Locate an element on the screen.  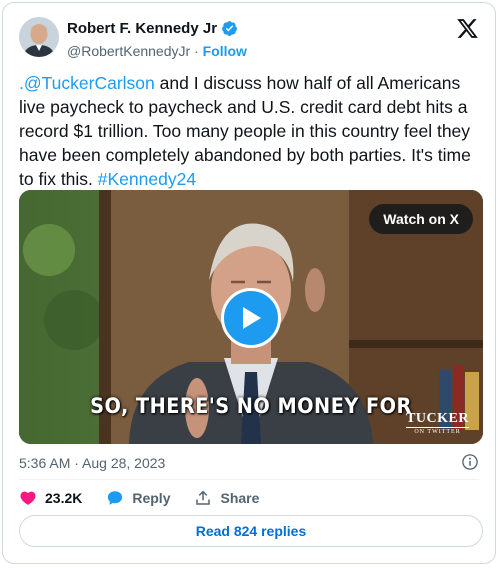
play-button is located at coordinates (251, 318).